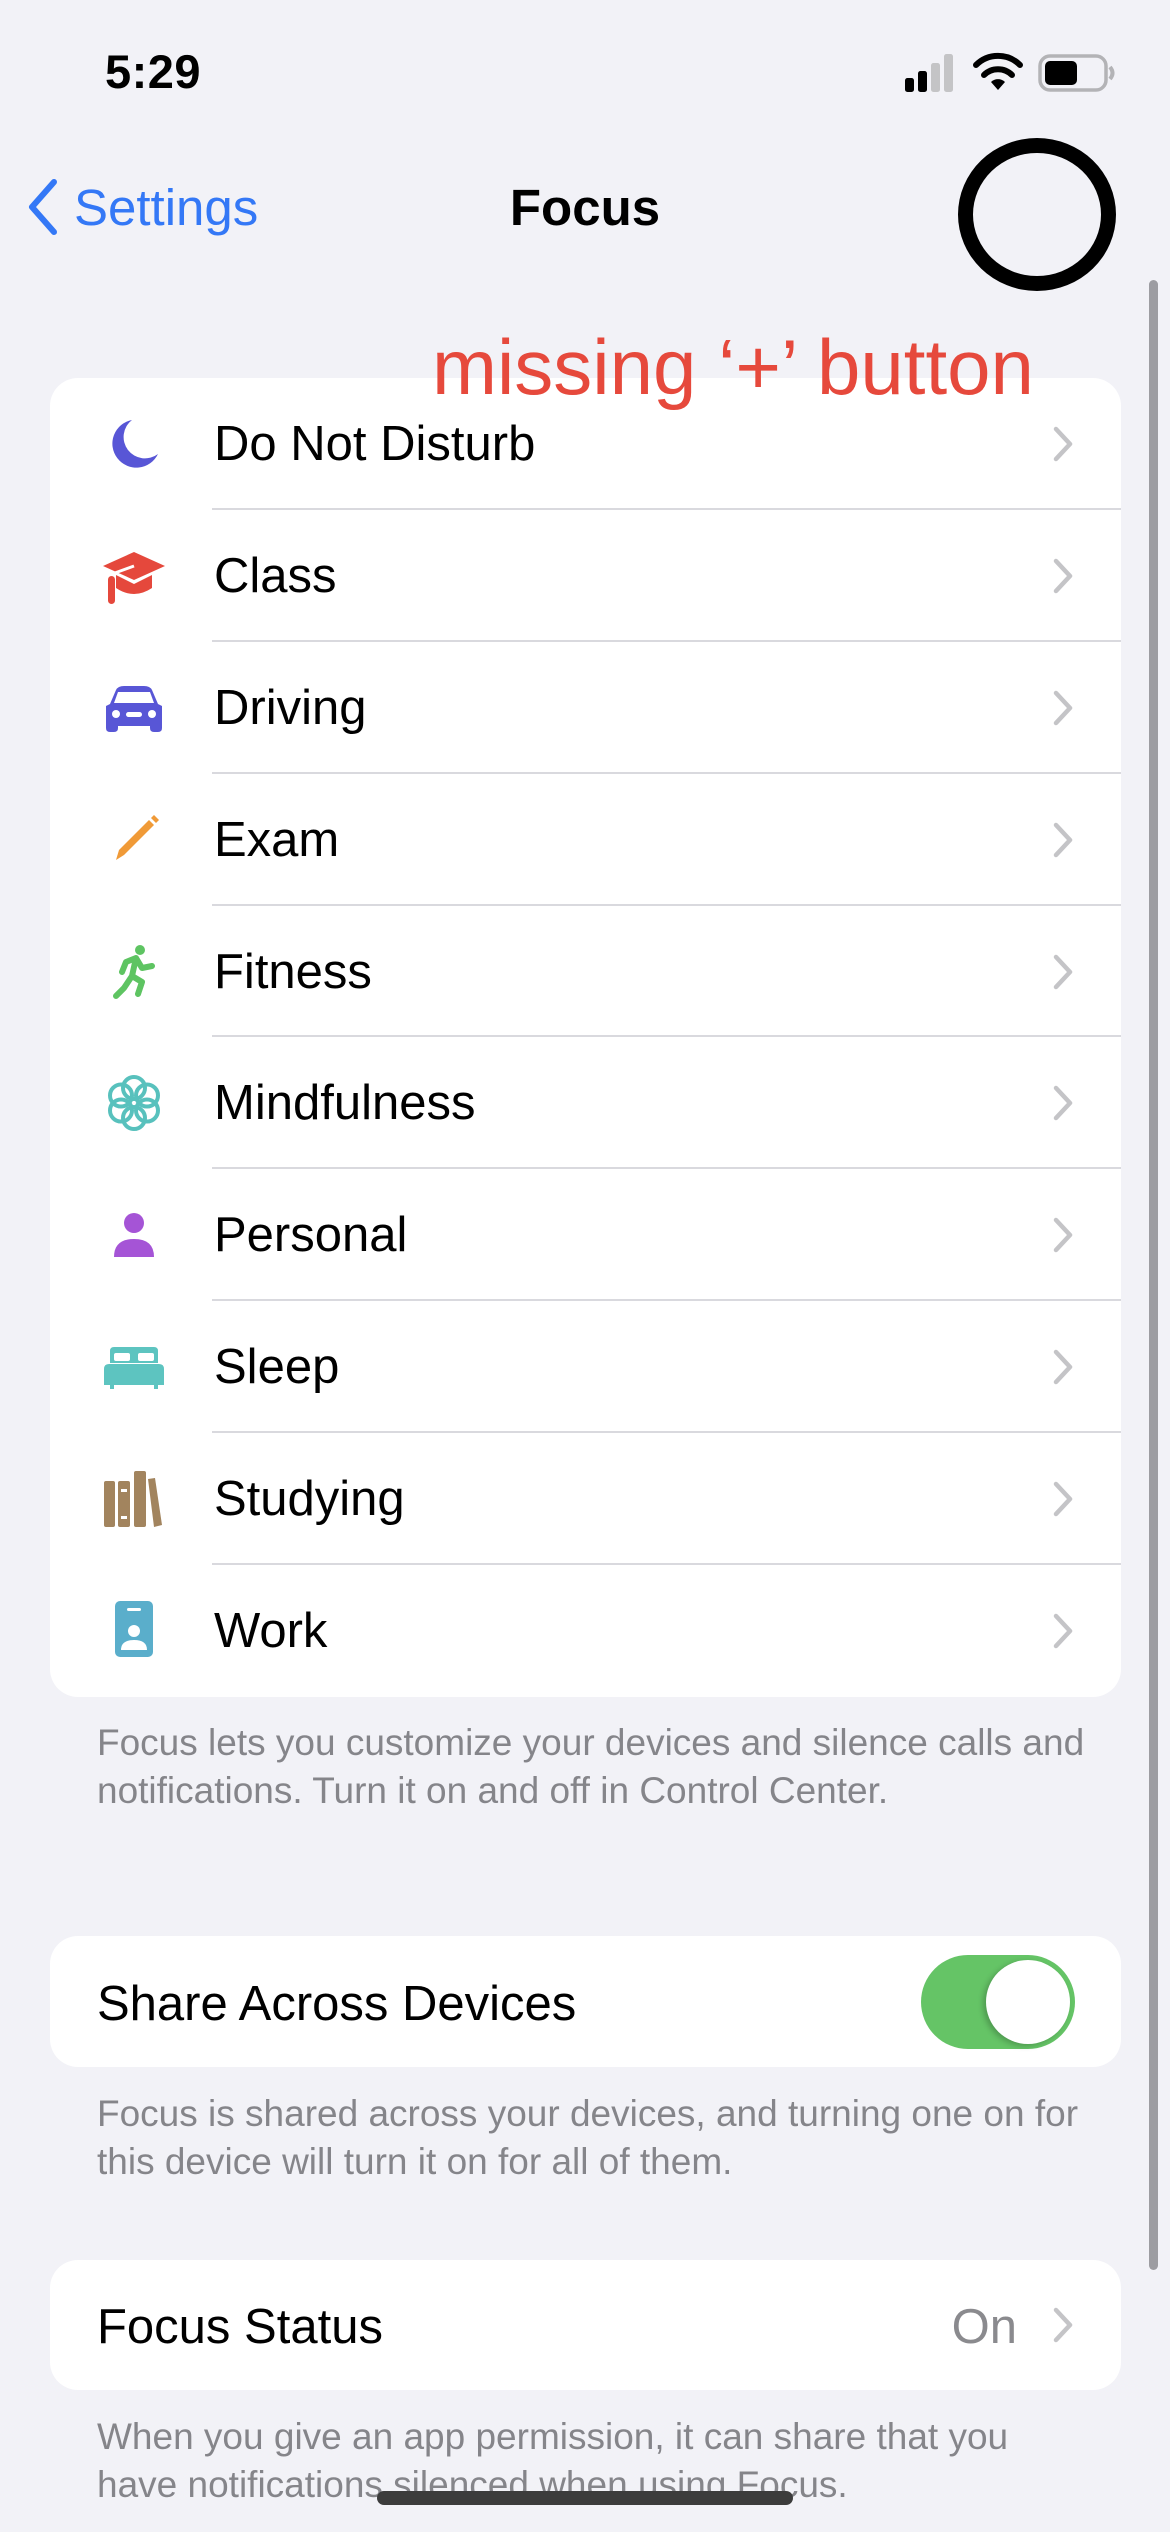 This screenshot has height=2532, width=1170. What do you see at coordinates (275, 575) in the screenshot?
I see `list-item-label: Class` at bounding box center [275, 575].